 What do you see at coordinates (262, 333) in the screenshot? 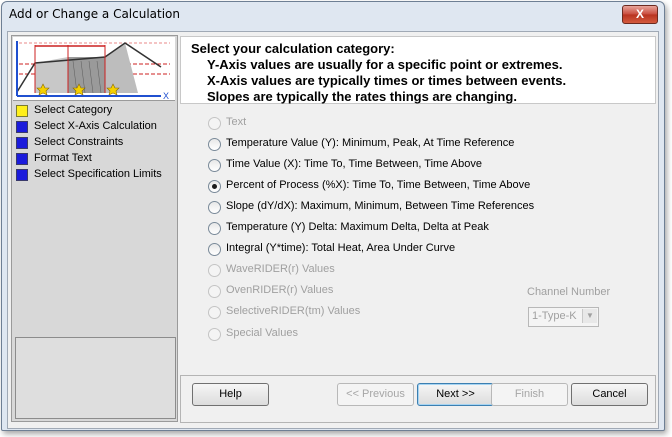
I see `option-label: Special Values` at bounding box center [262, 333].